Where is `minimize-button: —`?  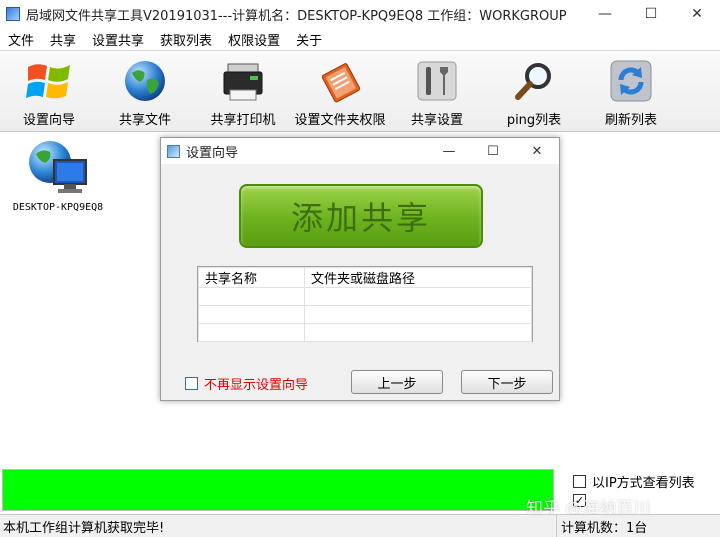
minimize-button: — is located at coordinates (605, 14).